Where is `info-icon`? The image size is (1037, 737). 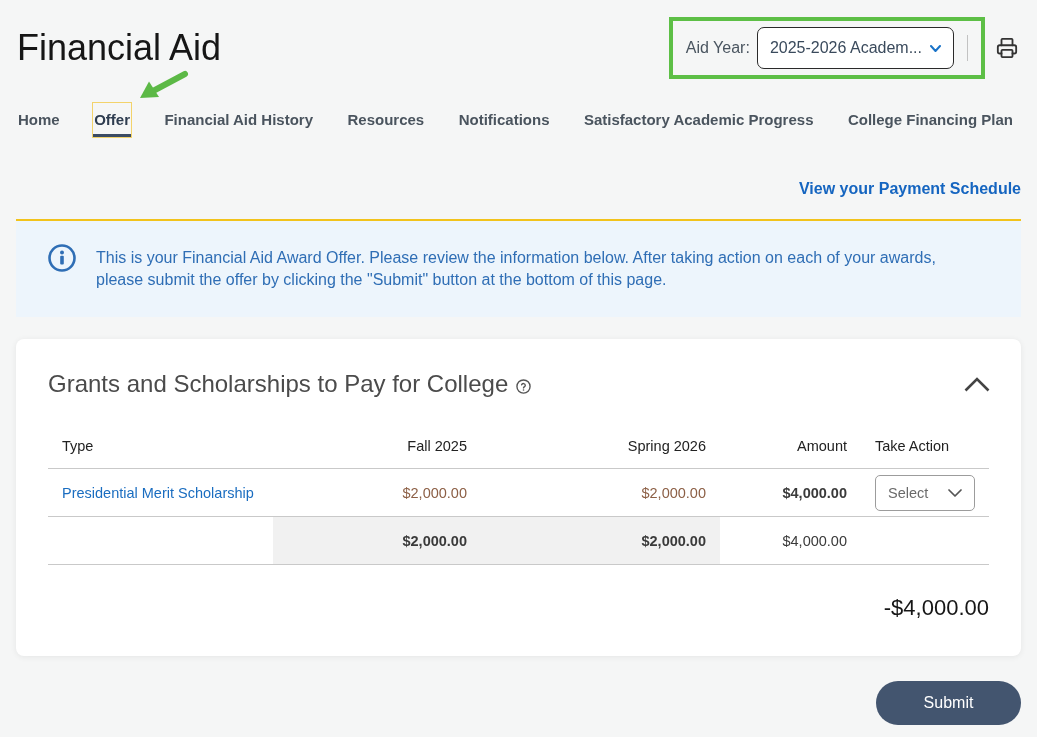 info-icon is located at coordinates (62, 258).